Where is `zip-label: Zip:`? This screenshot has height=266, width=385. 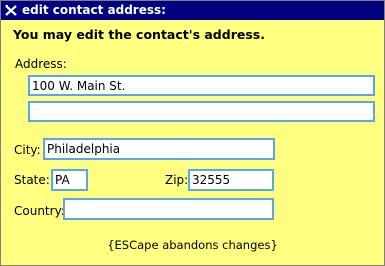 zip-label: Zip: is located at coordinates (177, 180).